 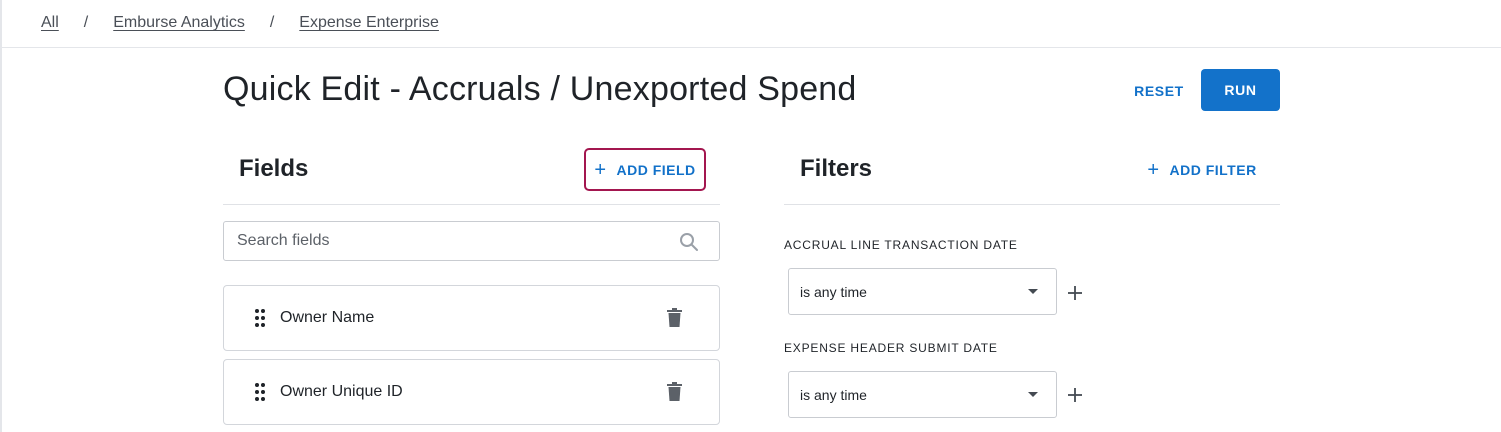 I want to click on field-item: Owner Unique ID, so click(x=471, y=392).